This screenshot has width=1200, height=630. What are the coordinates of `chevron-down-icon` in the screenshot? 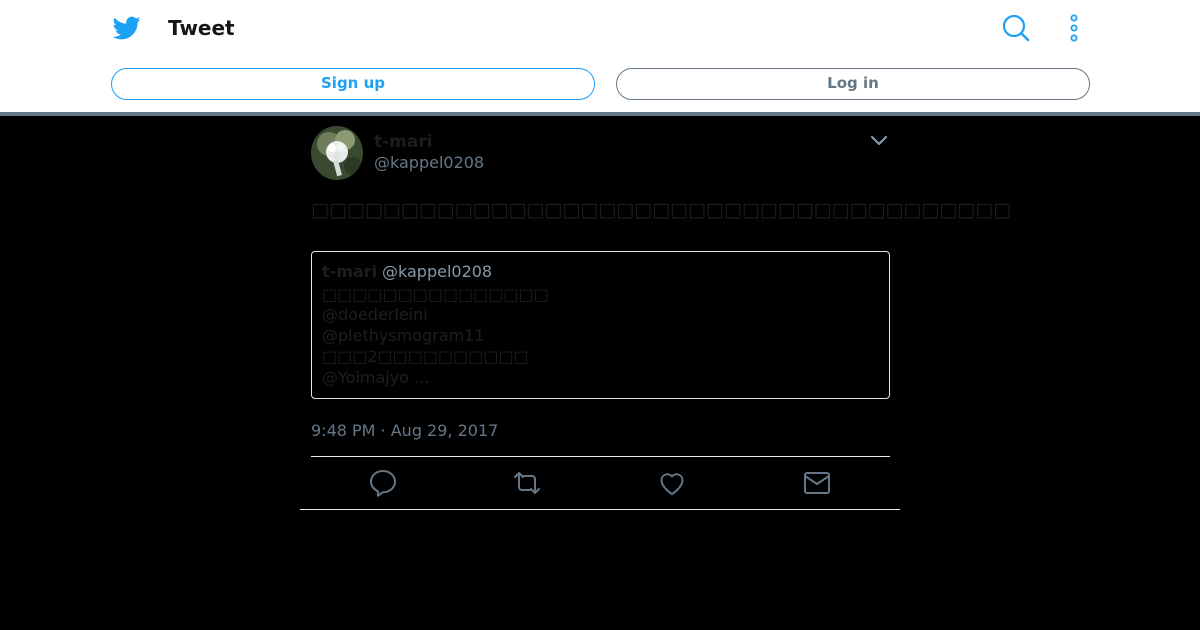 It's located at (879, 141).